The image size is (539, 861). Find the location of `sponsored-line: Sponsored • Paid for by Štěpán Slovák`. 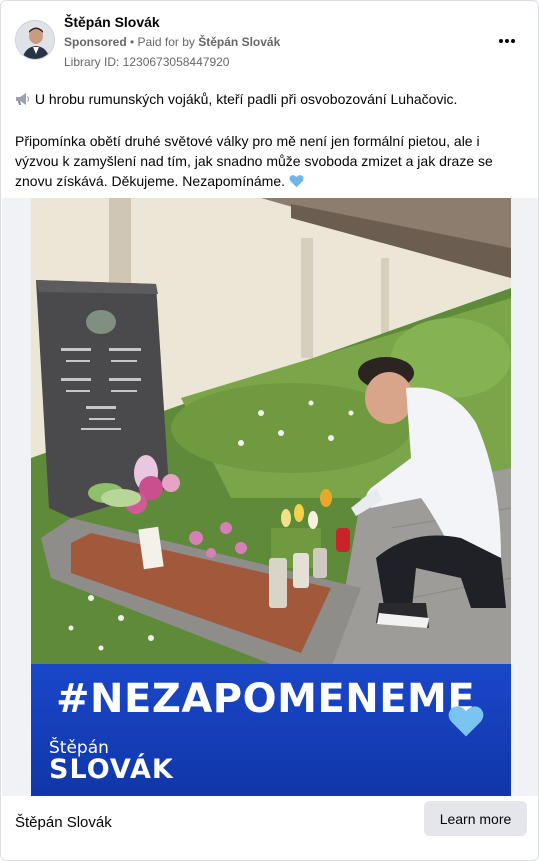

sponsored-line: Sponsored • Paid for by Štěpán Slovák is located at coordinates (172, 42).